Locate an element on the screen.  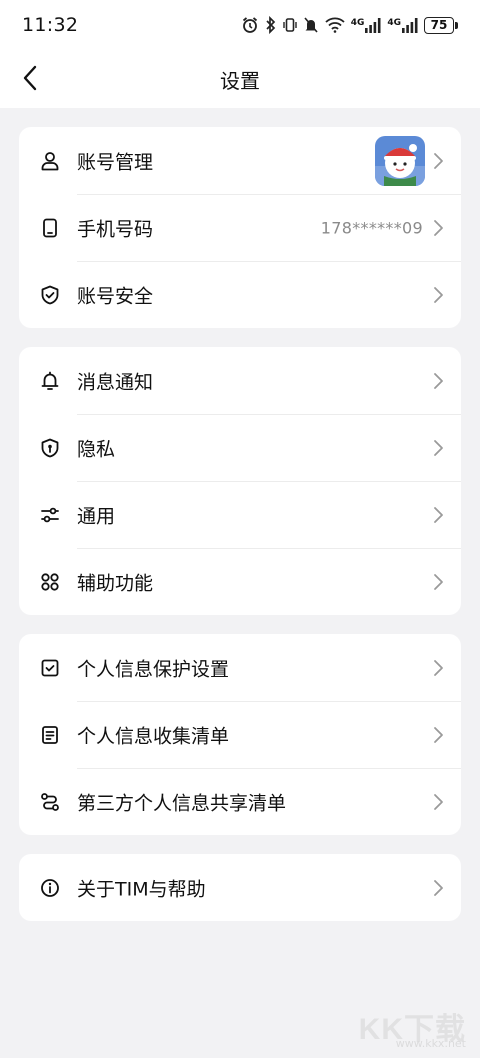
sliders-icon is located at coordinates (50, 515).